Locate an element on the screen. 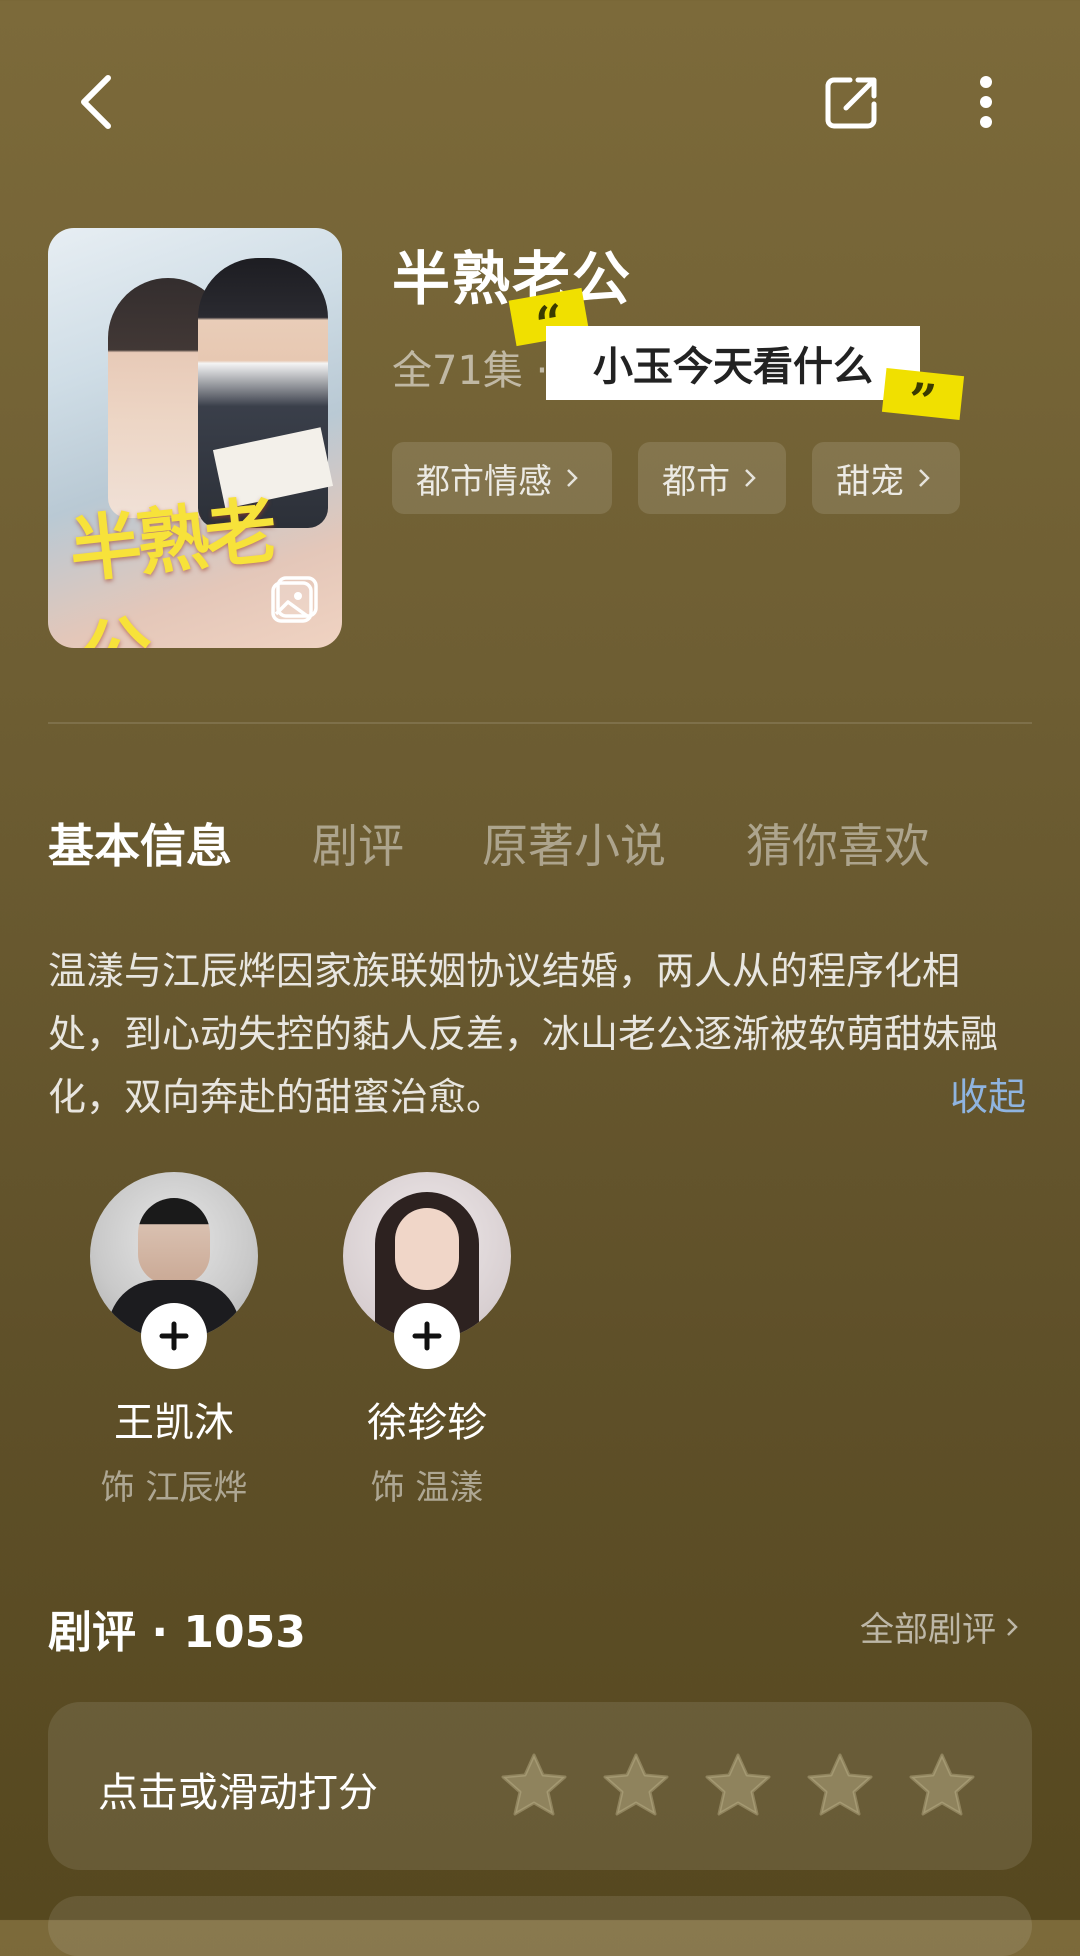 Image resolution: width=1080 pixels, height=1956 pixels. gallery-icon is located at coordinates (295, 599).